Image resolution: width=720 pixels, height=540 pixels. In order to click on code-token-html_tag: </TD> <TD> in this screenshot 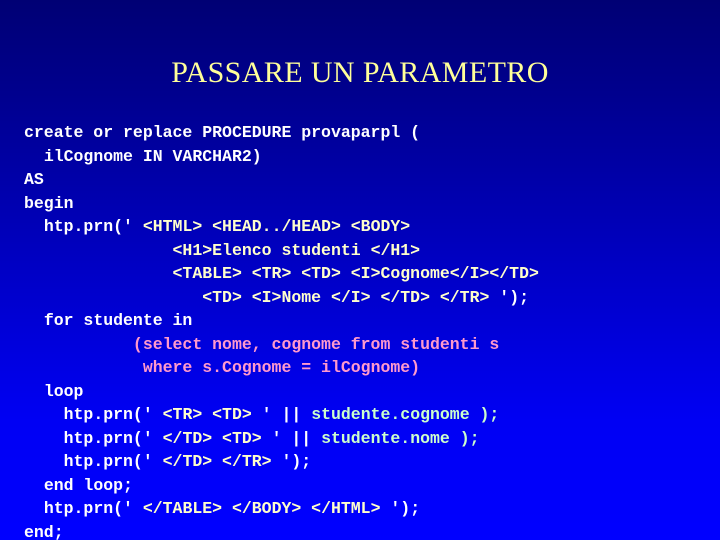, I will do `click(217, 438)`.